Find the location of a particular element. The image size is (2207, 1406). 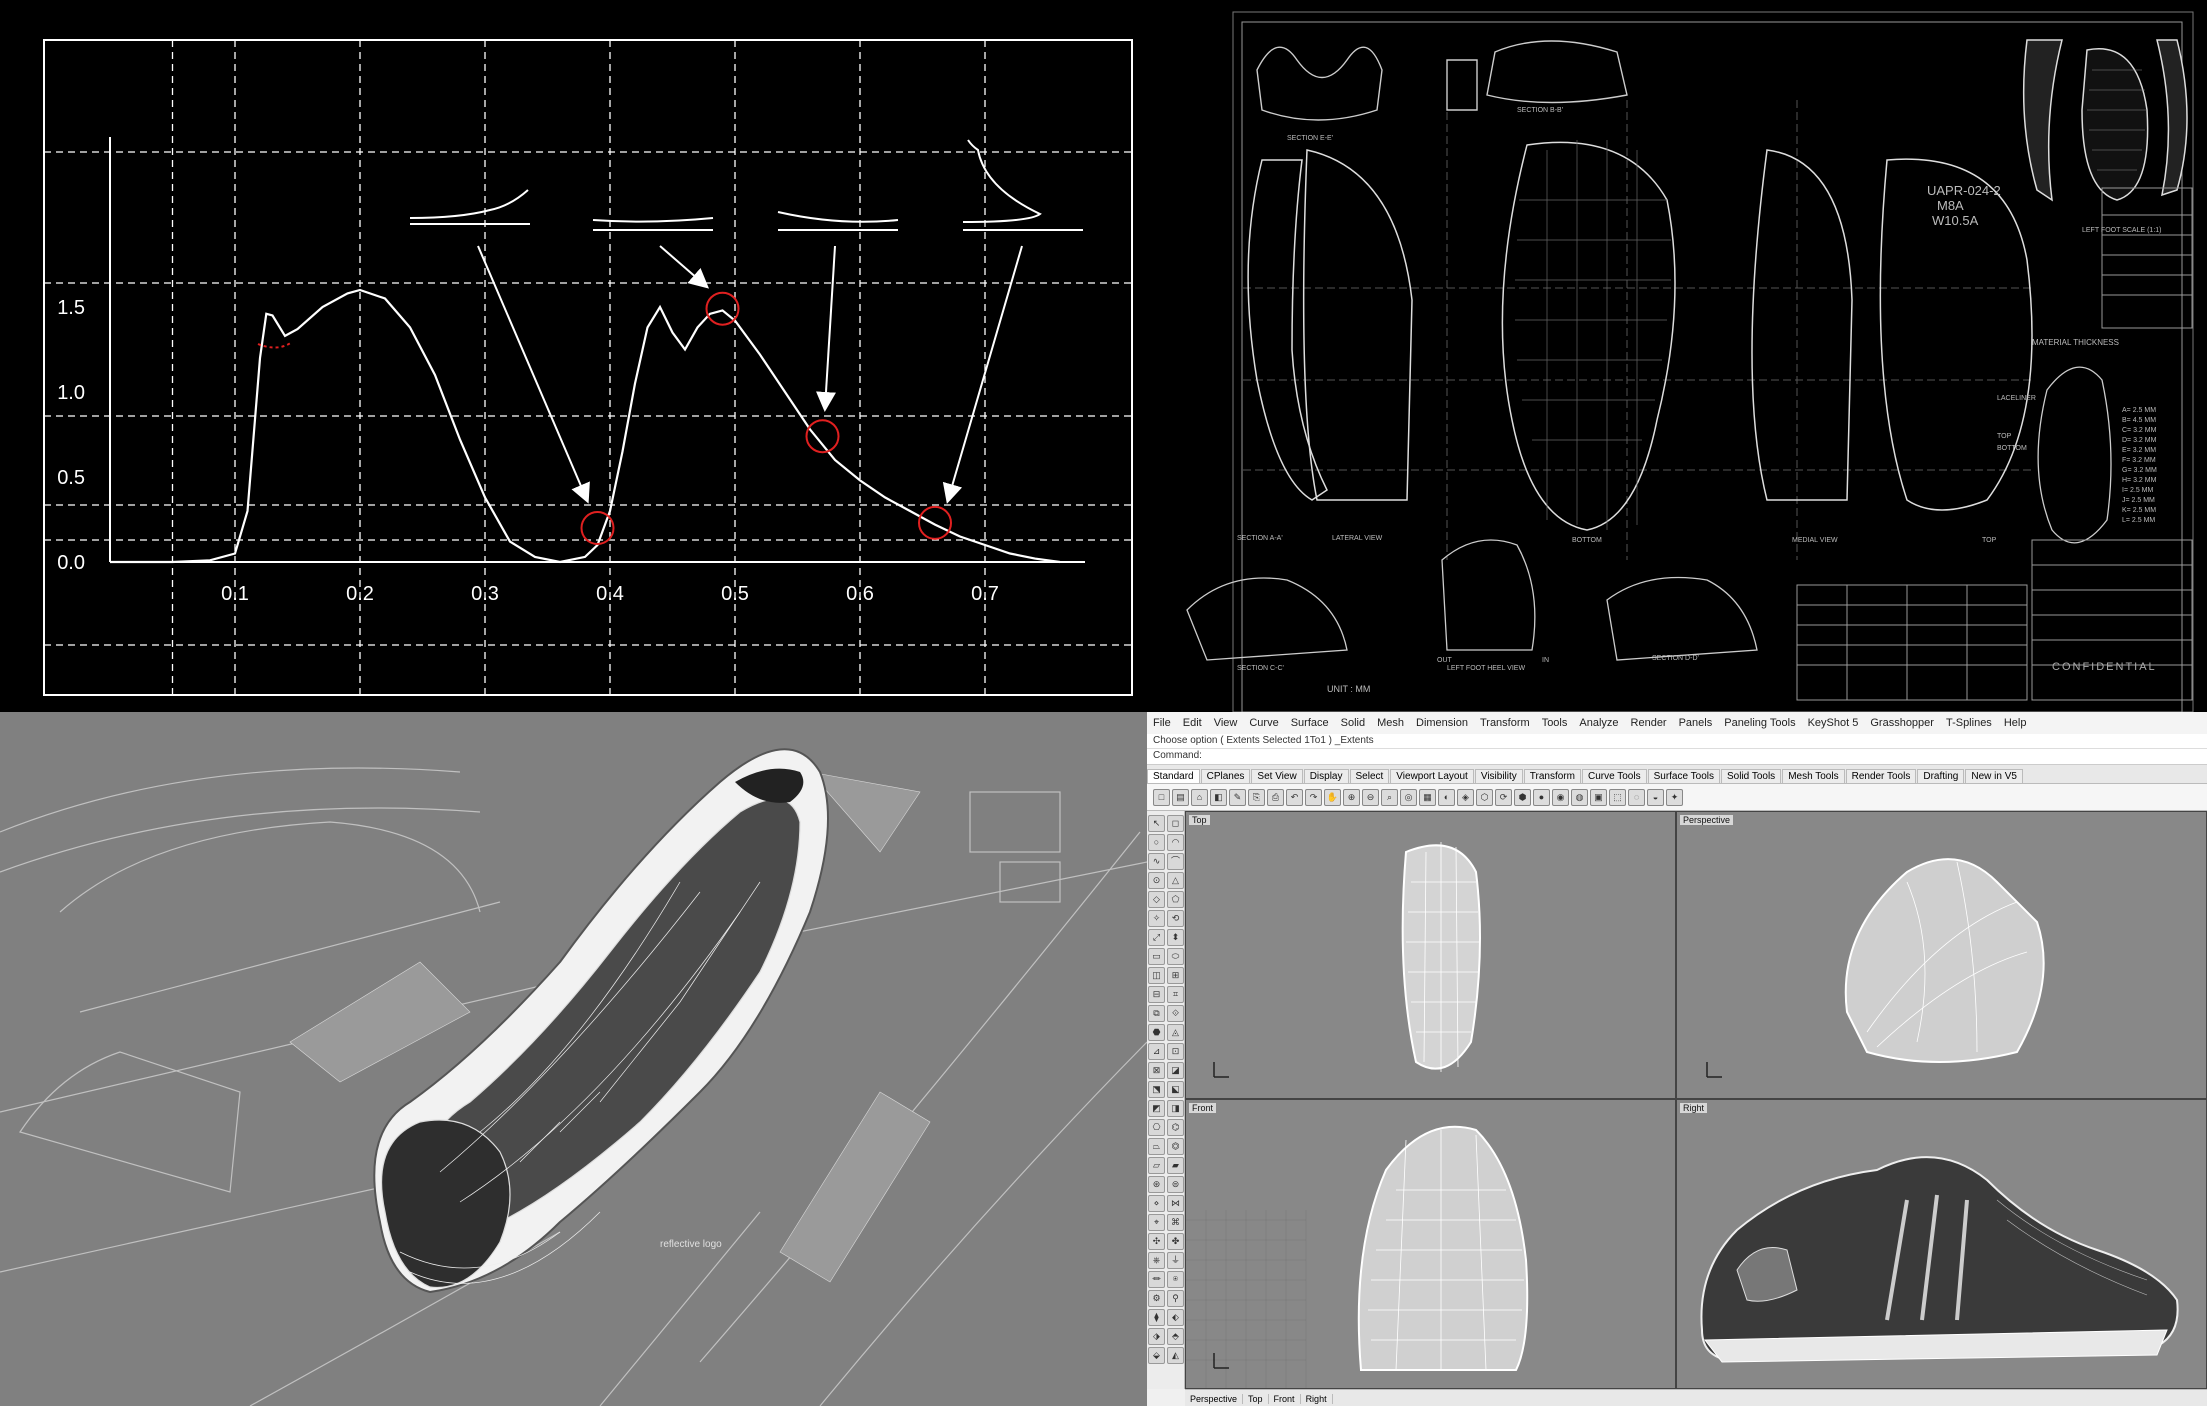

menu-item-help: Help is located at coordinates (2015, 723).